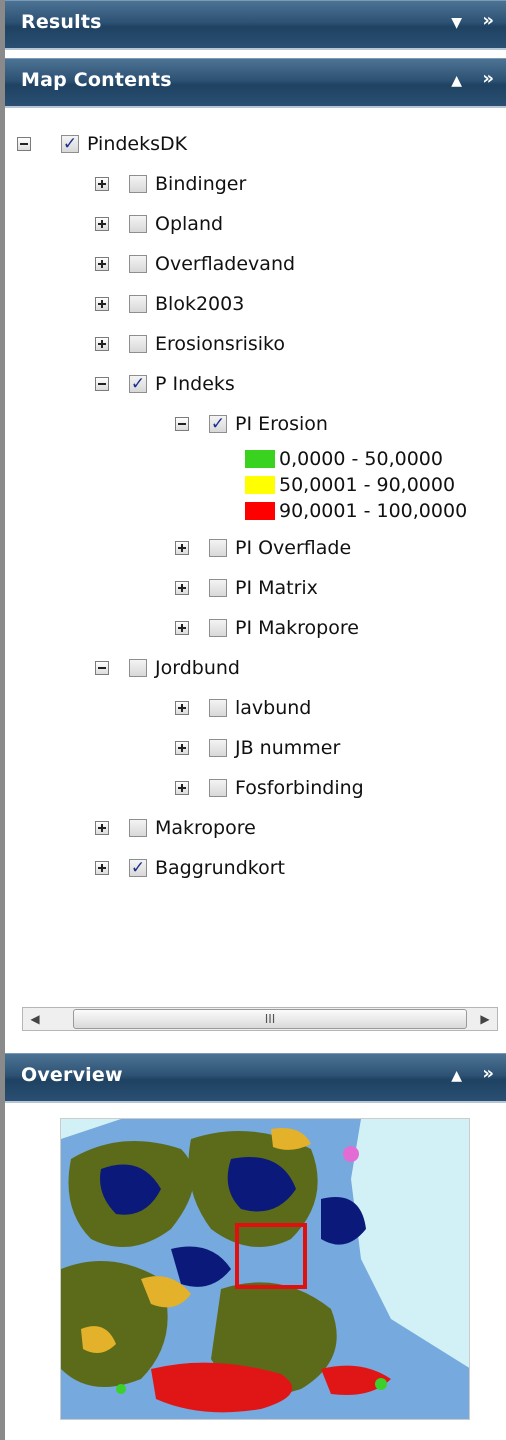  I want to click on horizontal-scrollbar: ◀ III ▶, so click(260, 1019).